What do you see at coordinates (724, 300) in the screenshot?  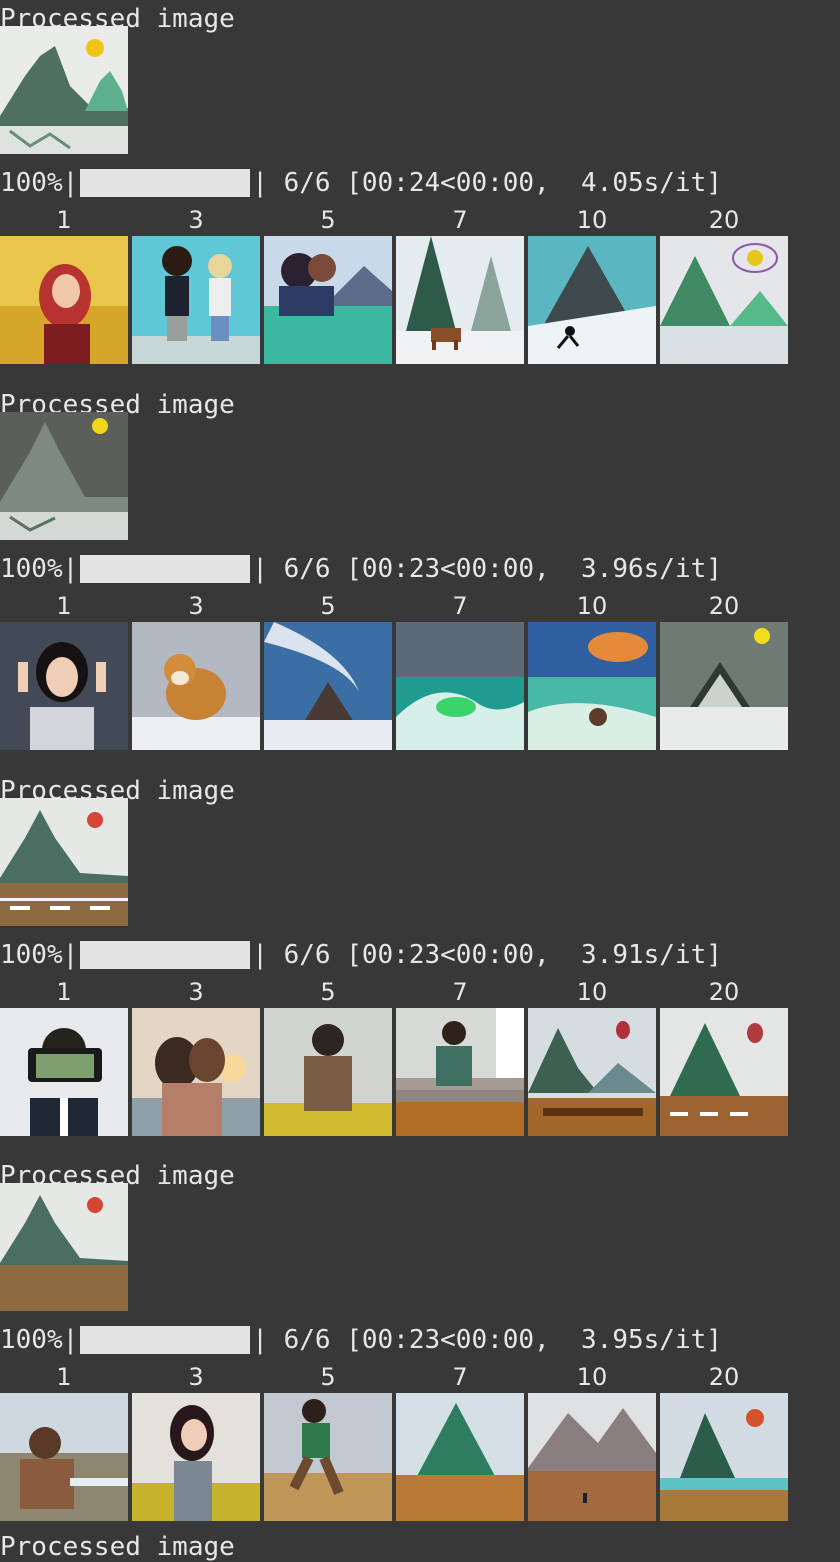 I see `thumbnail-mountain-sun-swirls` at bounding box center [724, 300].